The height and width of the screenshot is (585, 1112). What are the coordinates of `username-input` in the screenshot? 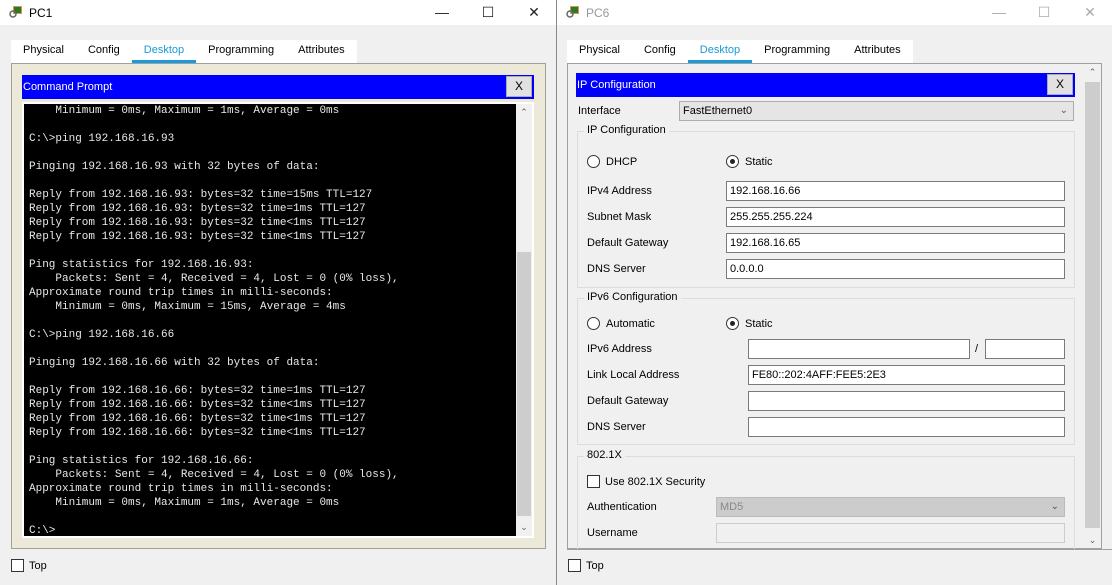 It's located at (890, 533).